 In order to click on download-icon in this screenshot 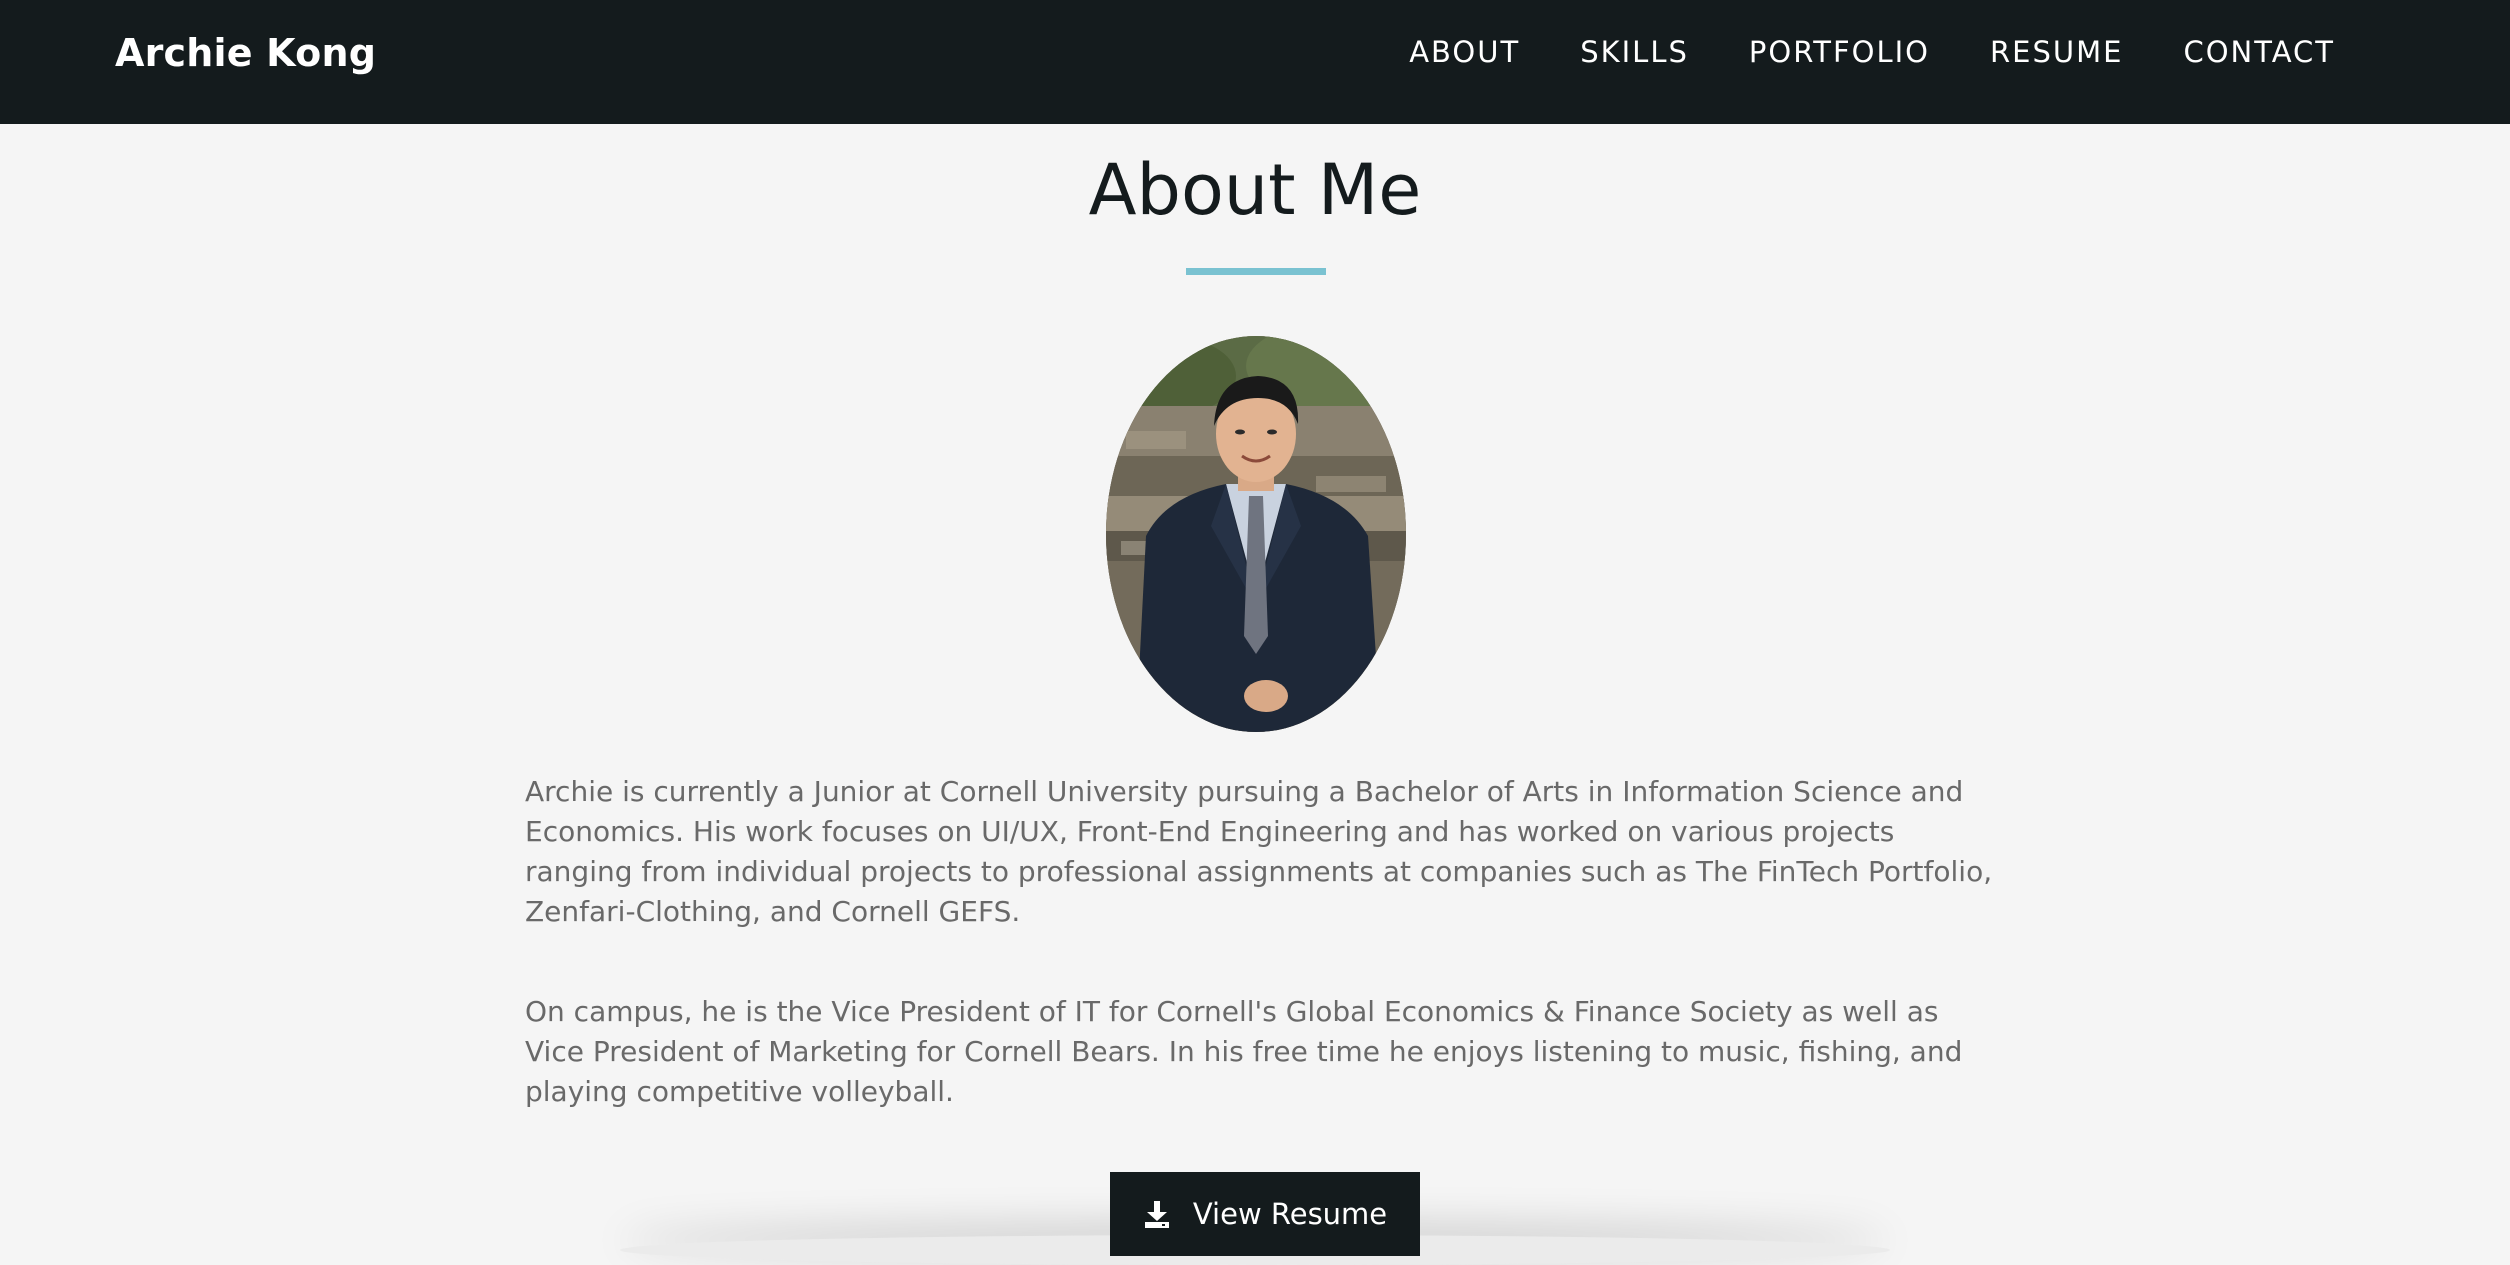, I will do `click(1157, 1214)`.